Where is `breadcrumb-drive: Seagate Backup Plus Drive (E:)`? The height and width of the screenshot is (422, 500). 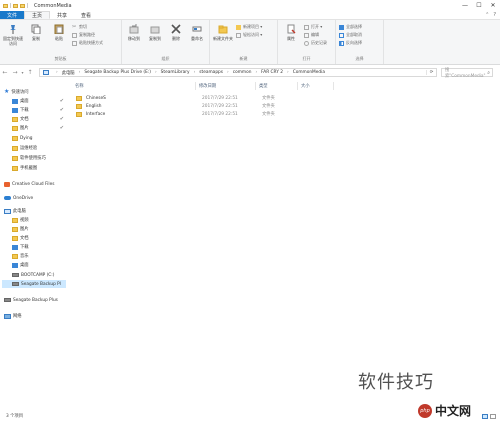 breadcrumb-drive: Seagate Backup Plus Drive (E:) is located at coordinates (117, 72).